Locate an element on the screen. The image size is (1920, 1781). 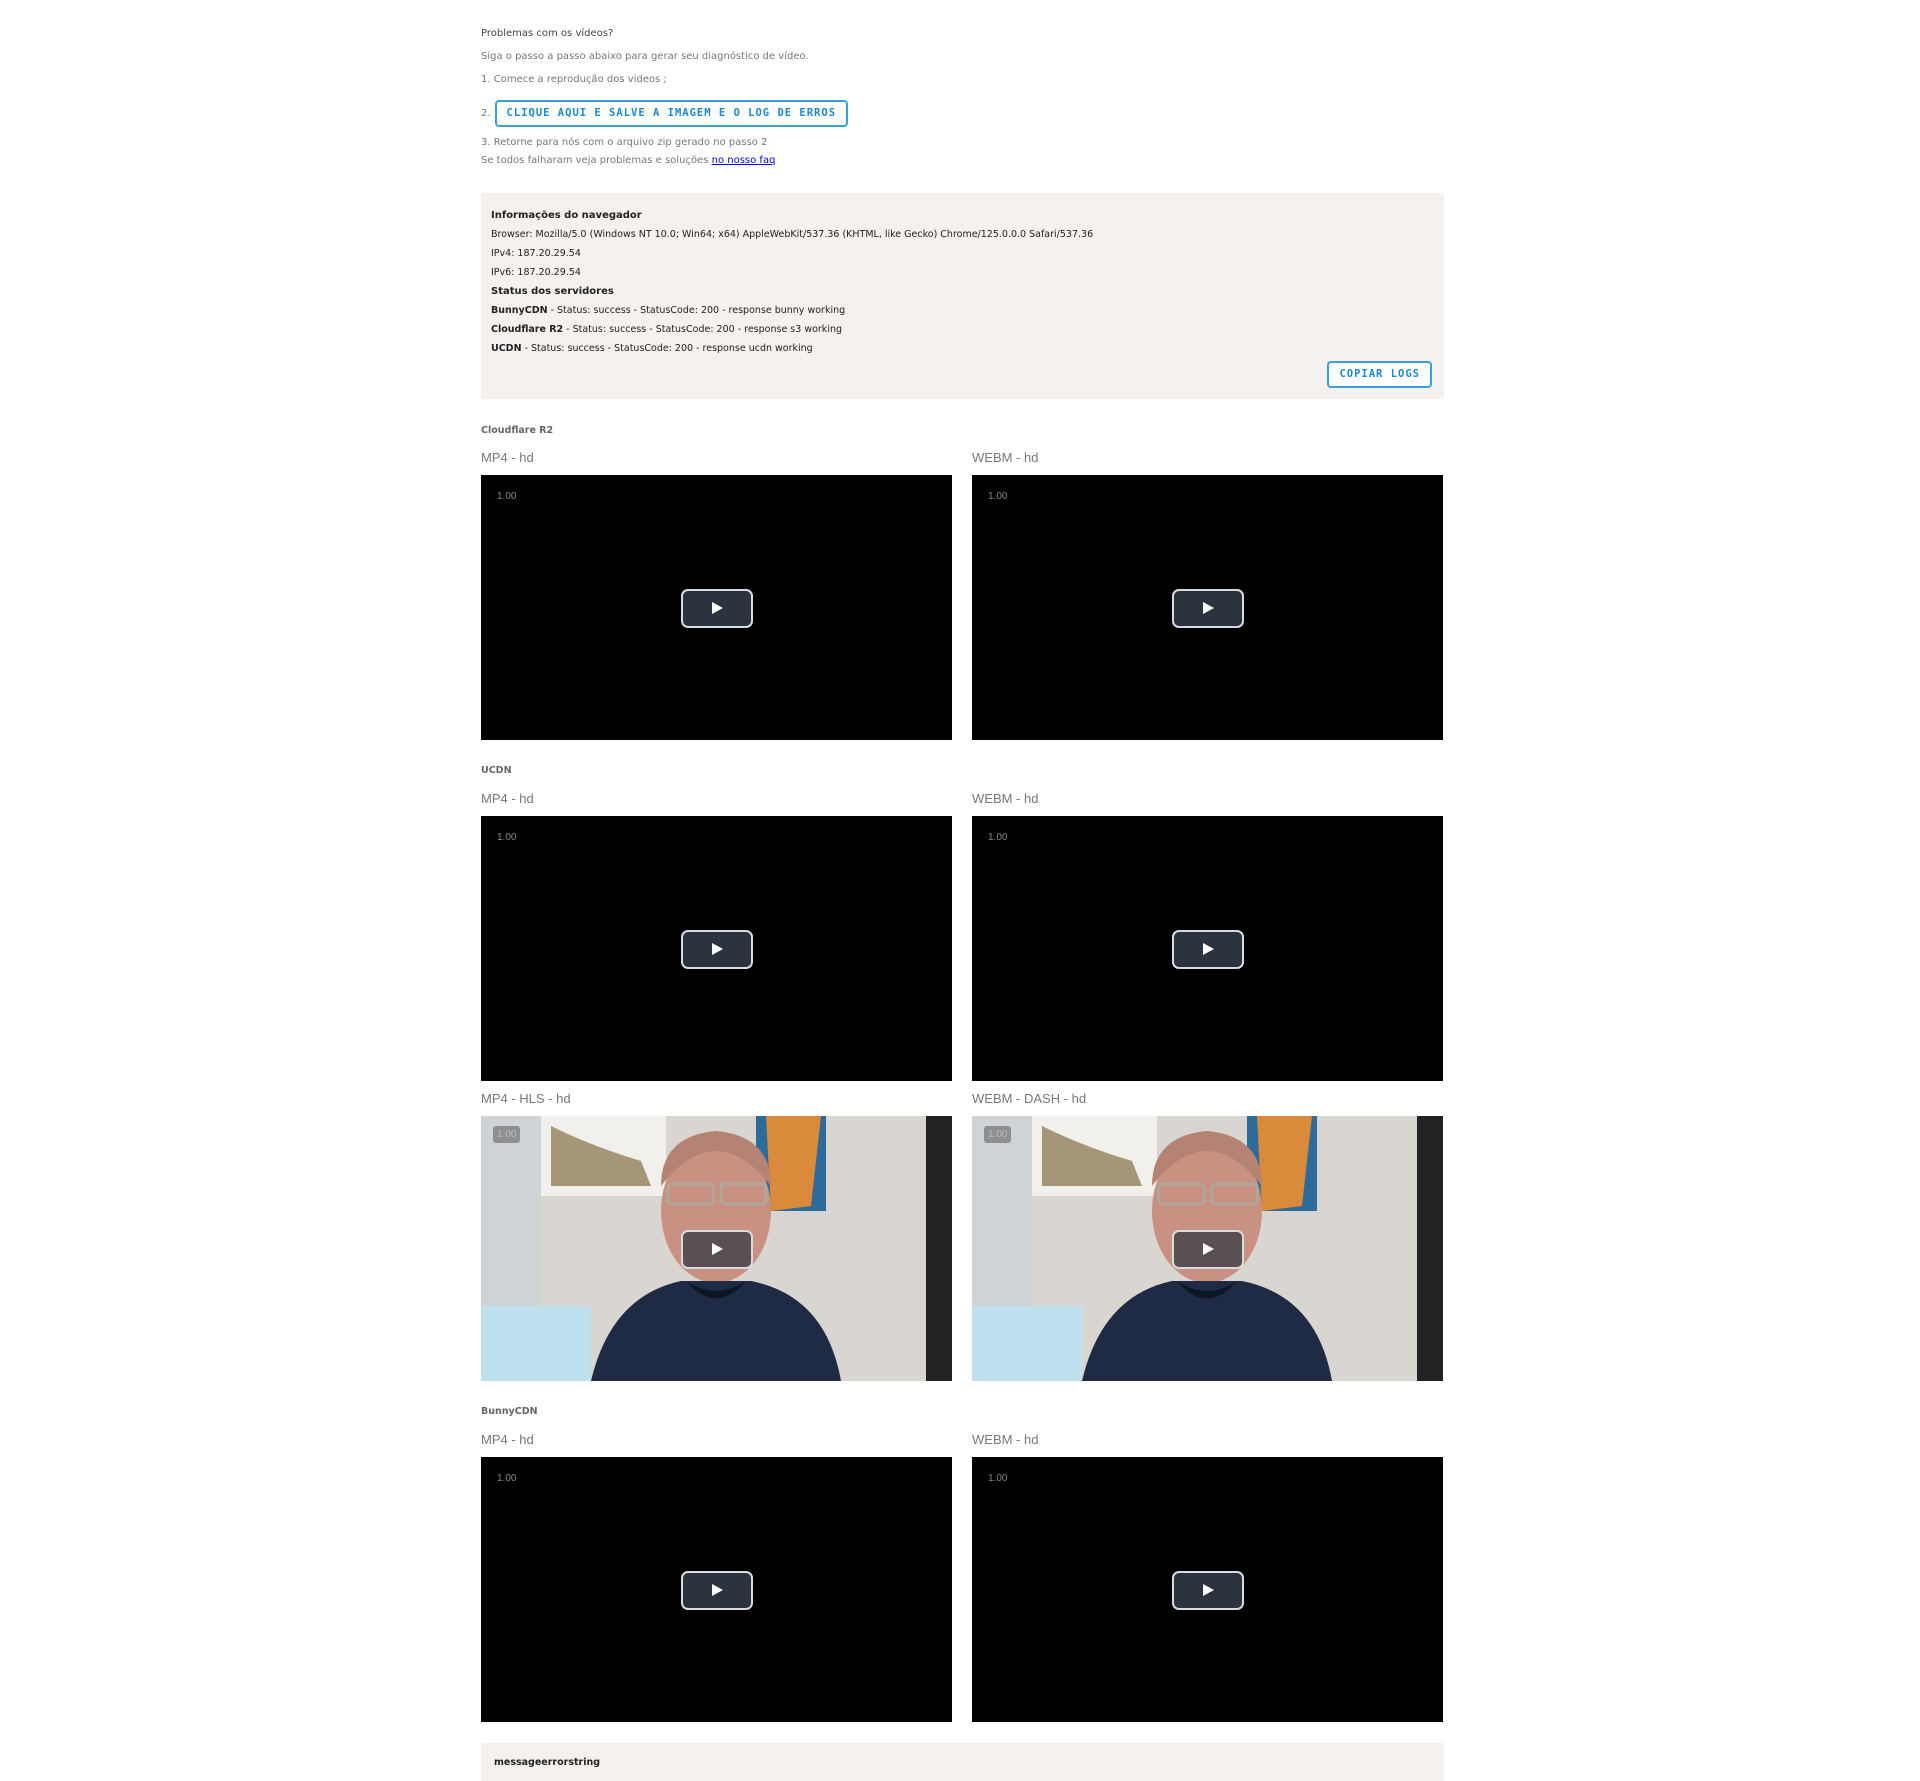
video-player-ucdn-hls: 1.00 is located at coordinates (716, 1248).